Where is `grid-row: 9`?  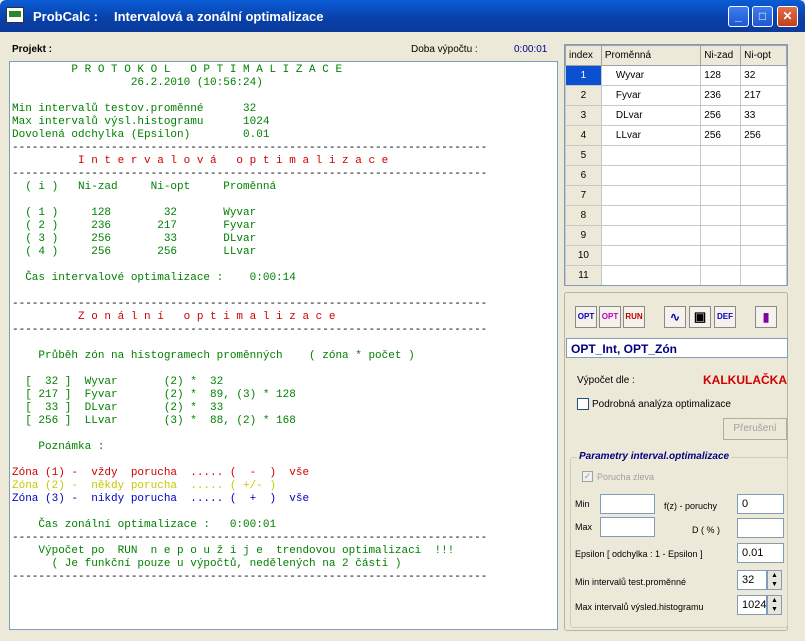
grid-row: 9 is located at coordinates (676, 235).